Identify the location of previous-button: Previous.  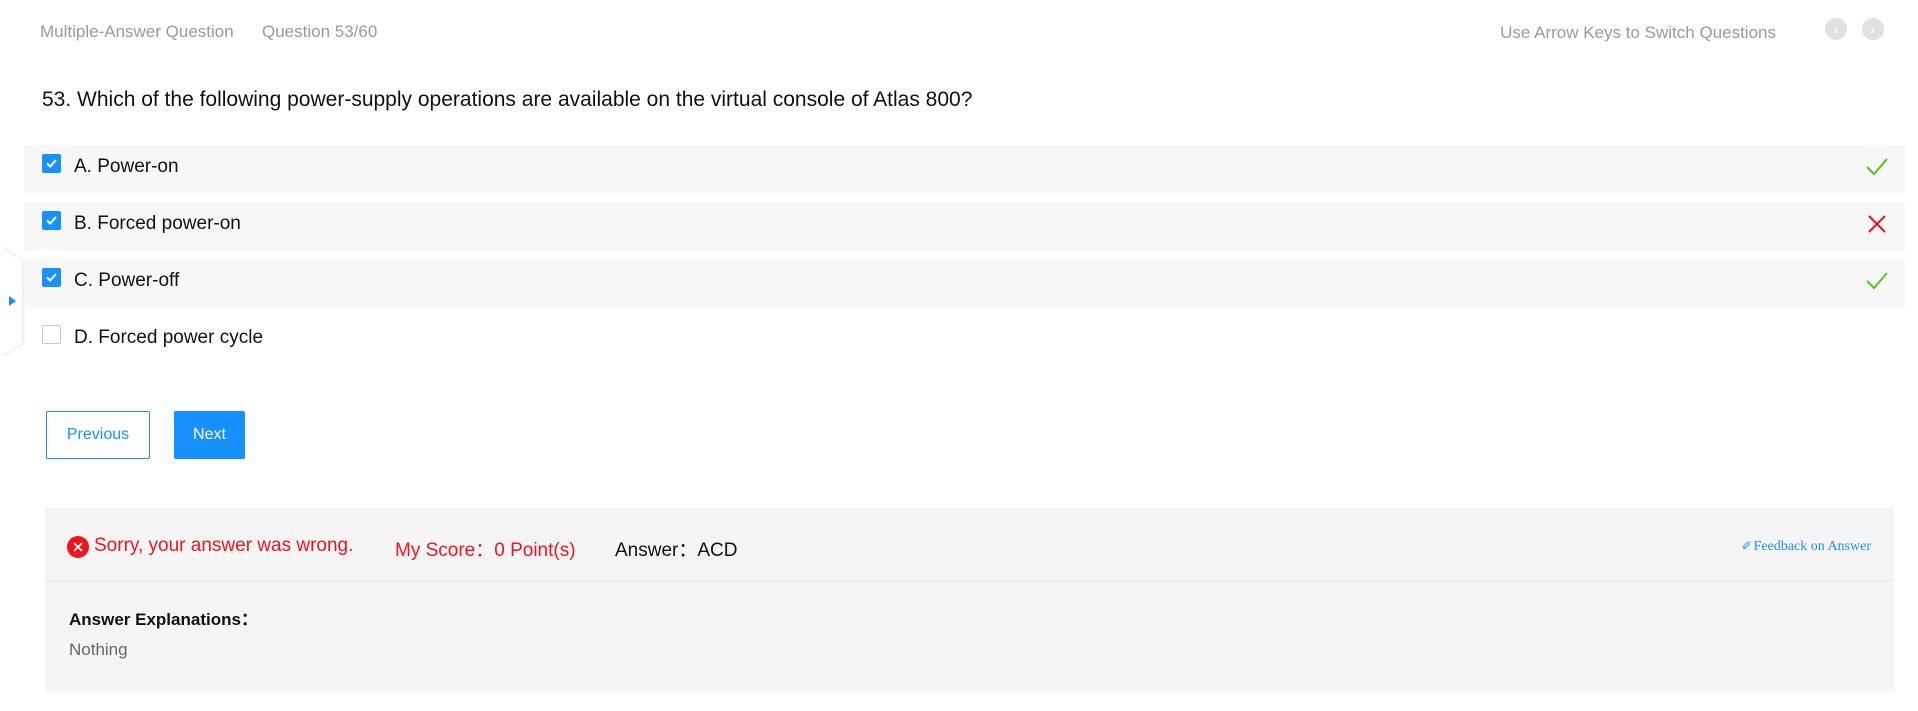
(98, 435).